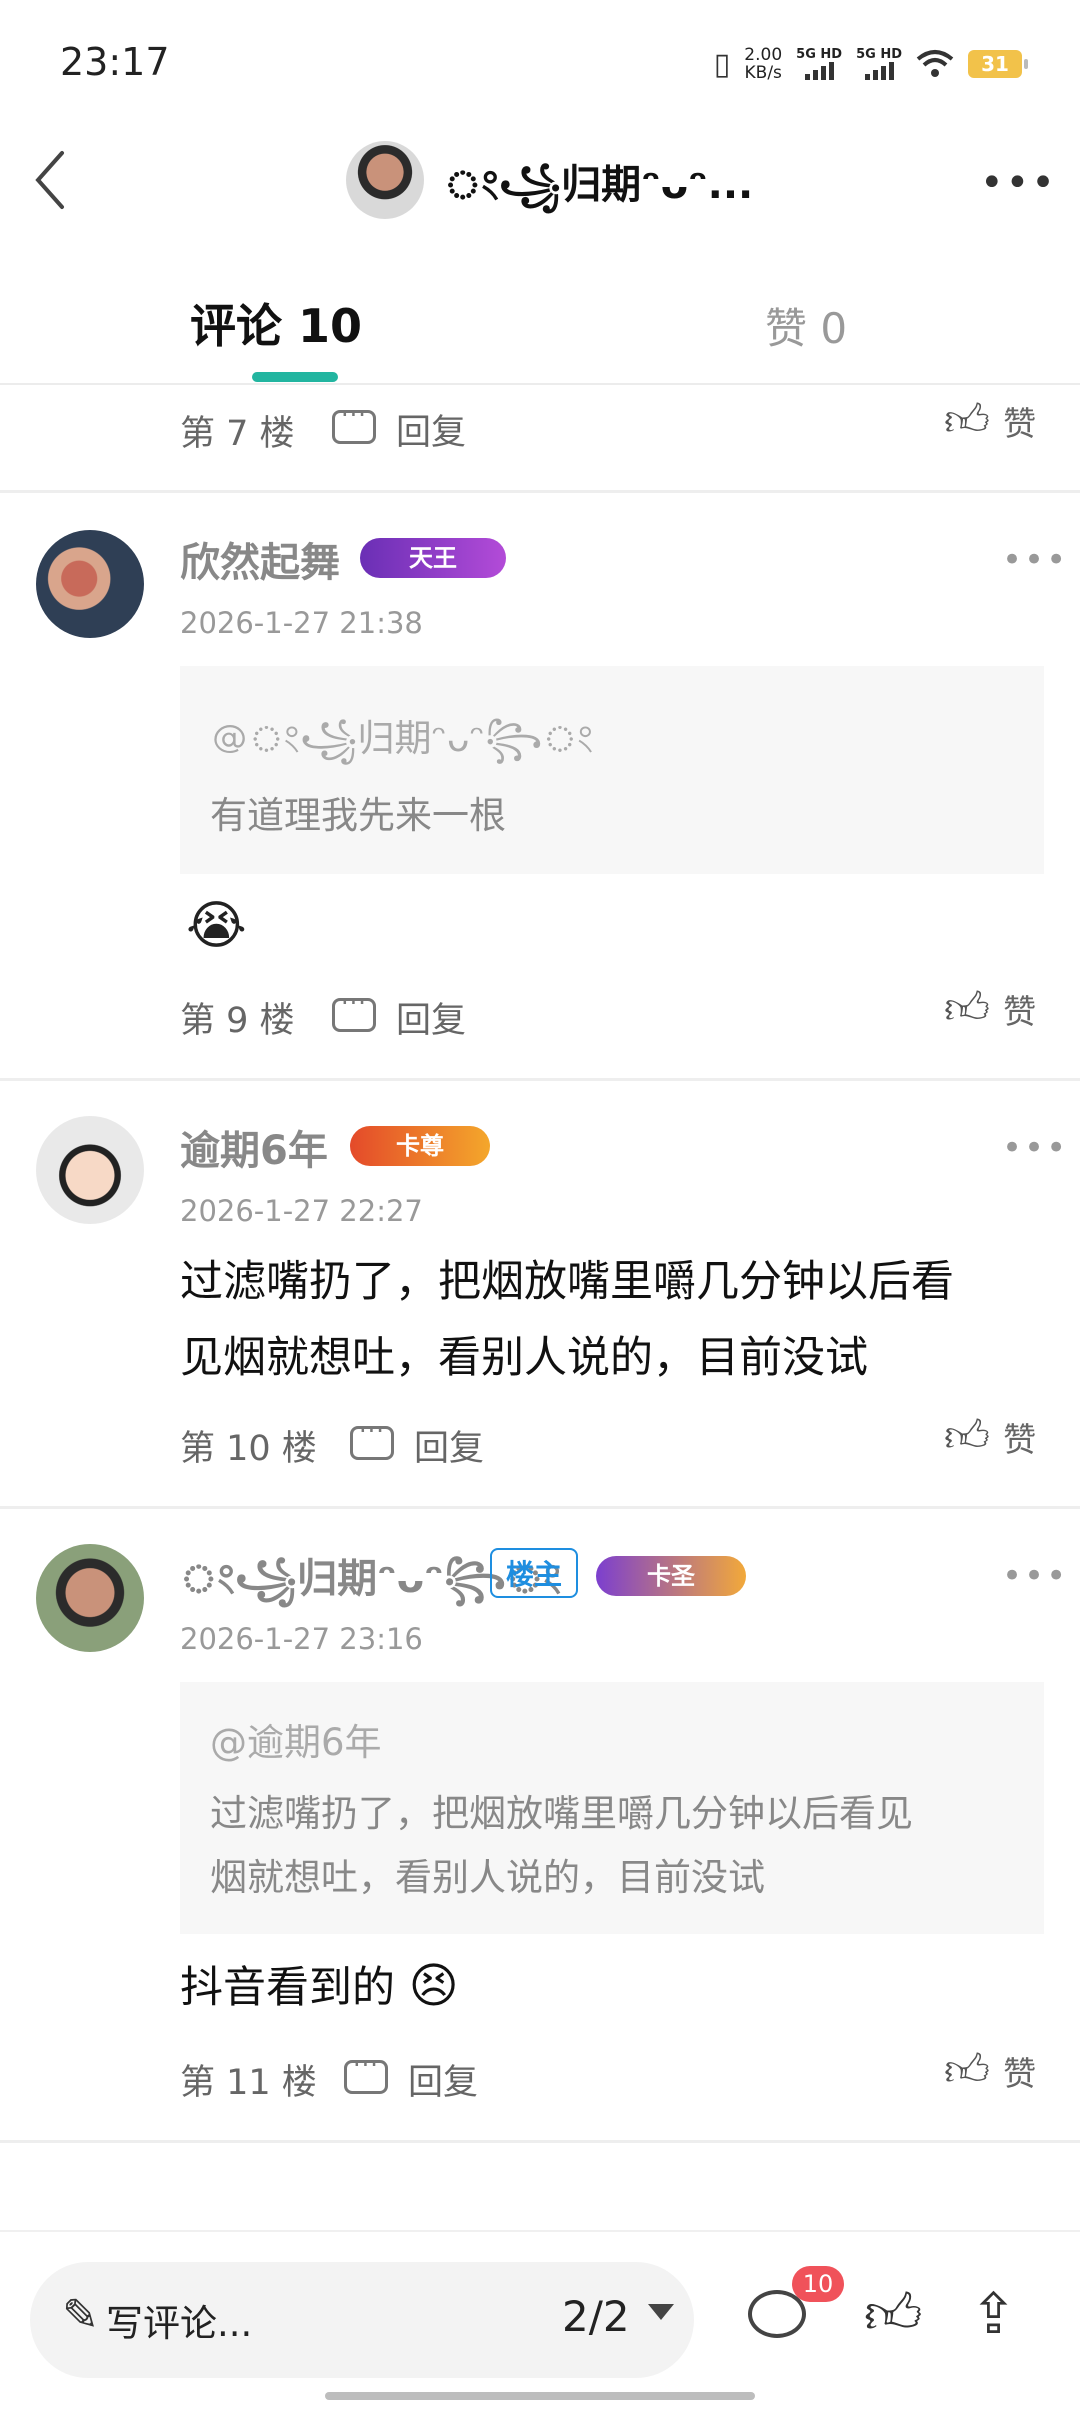 This screenshot has height=2410, width=1080. Describe the element at coordinates (935, 63) in the screenshot. I see `wifi-icon` at that location.